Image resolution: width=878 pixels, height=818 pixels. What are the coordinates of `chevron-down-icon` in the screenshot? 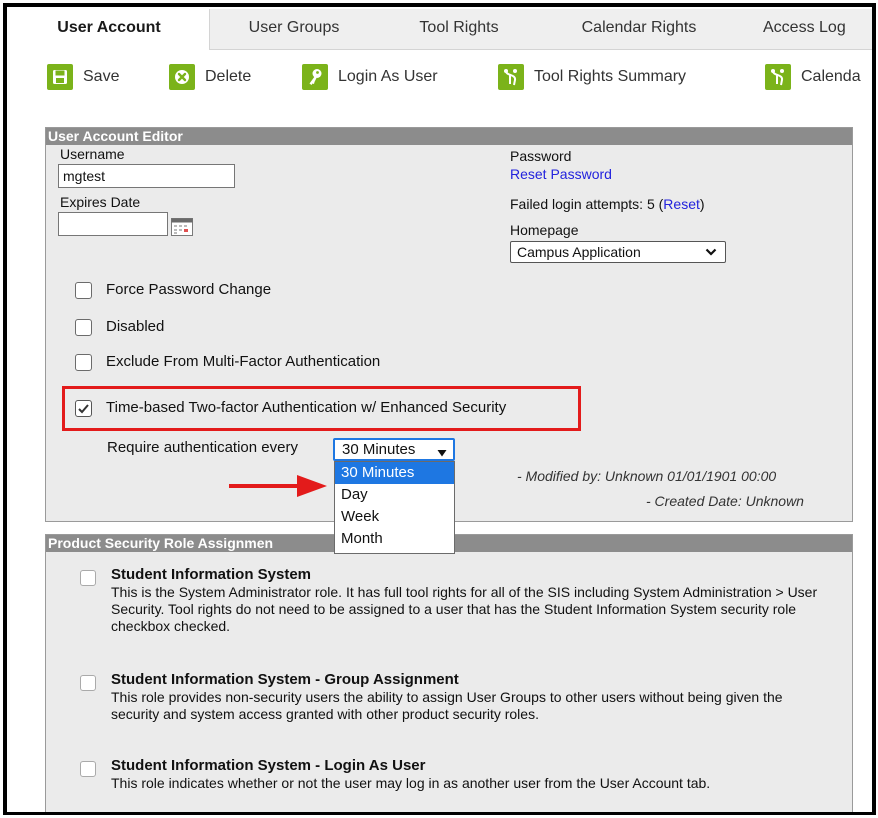 It's located at (711, 254).